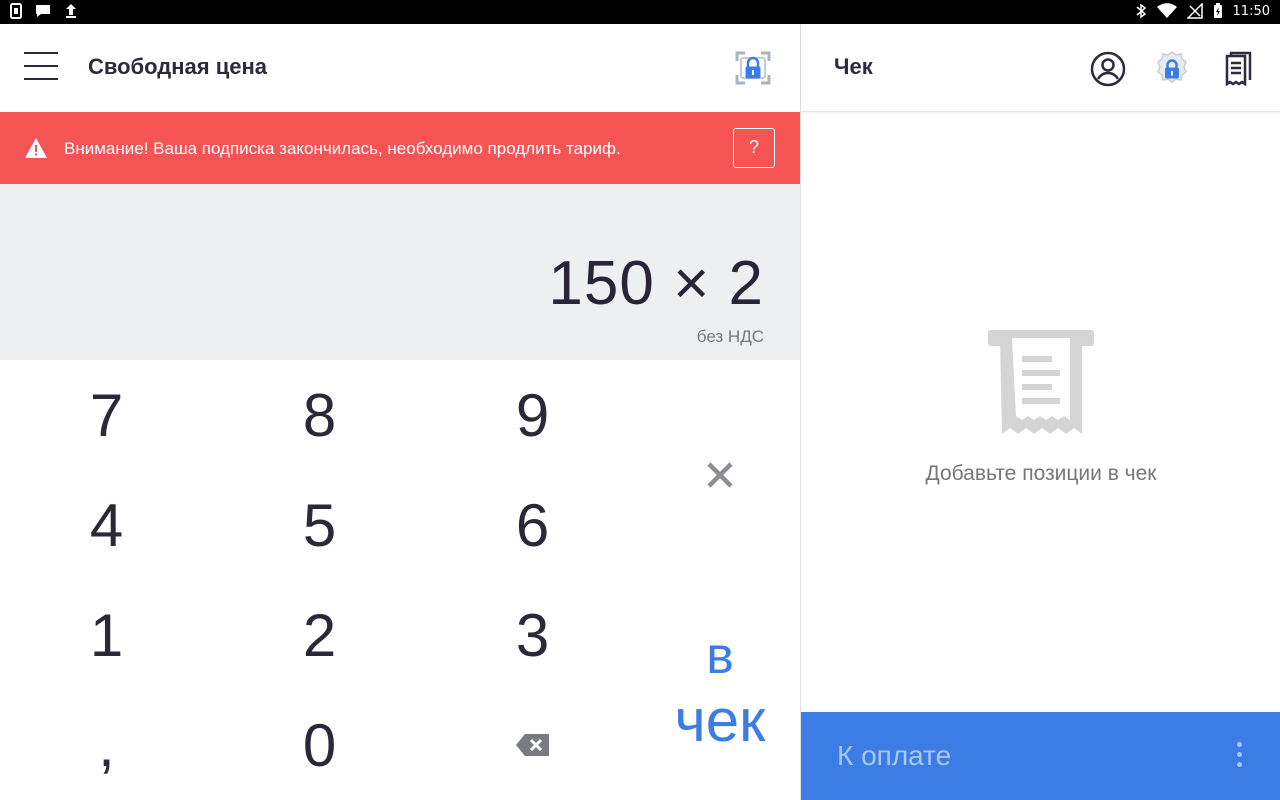  What do you see at coordinates (720, 656) in the screenshot?
I see `add-to-check-line1: в` at bounding box center [720, 656].